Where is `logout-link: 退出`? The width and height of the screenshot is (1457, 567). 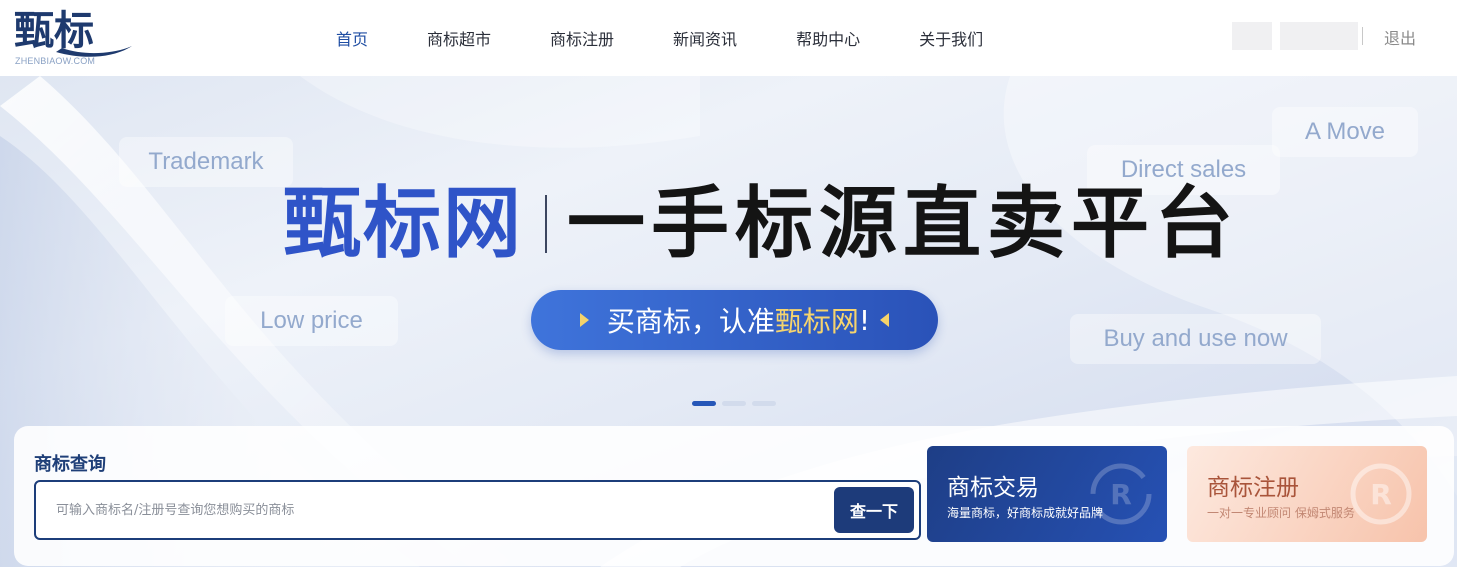 logout-link: 退出 is located at coordinates (1400, 37).